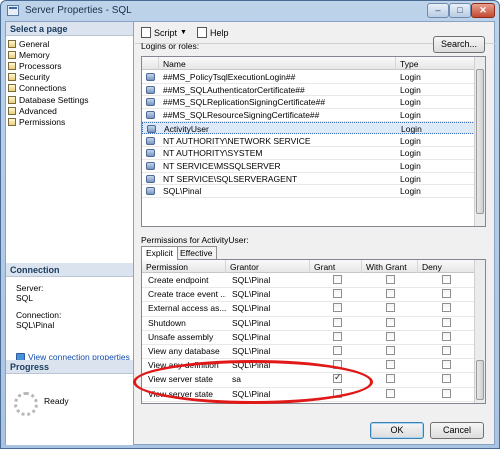 The width and height of the screenshot is (500, 449). What do you see at coordinates (480, 380) in the screenshot?
I see `permissions-scroll-thumb` at bounding box center [480, 380].